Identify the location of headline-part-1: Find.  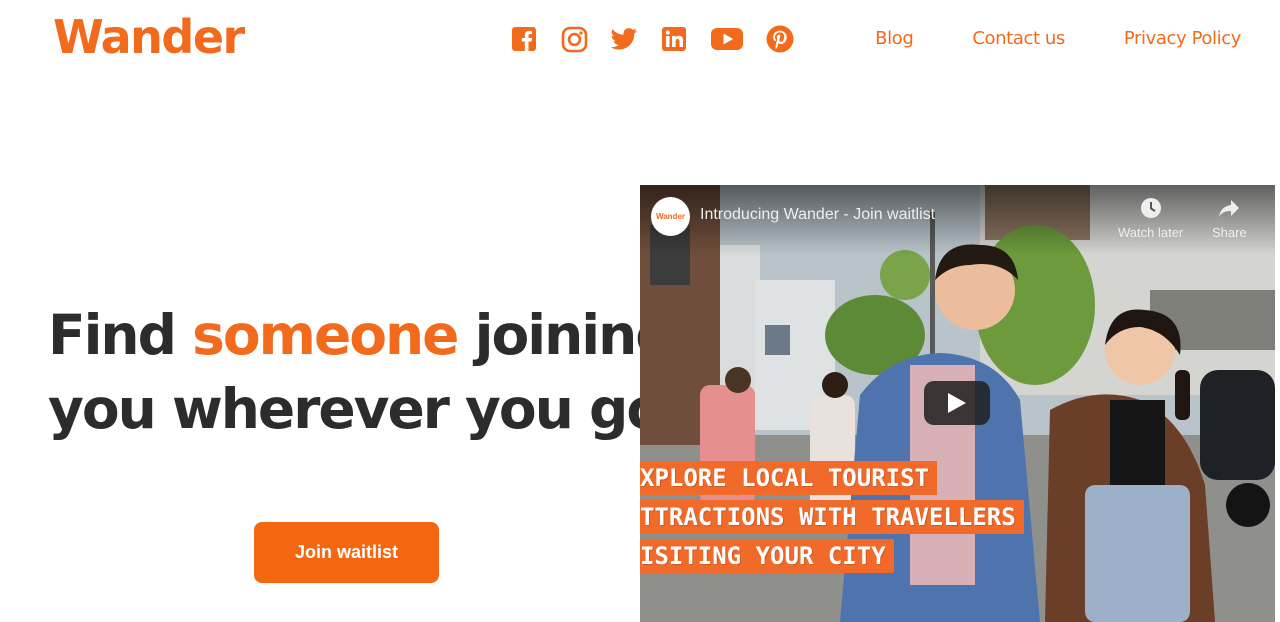
(120, 335).